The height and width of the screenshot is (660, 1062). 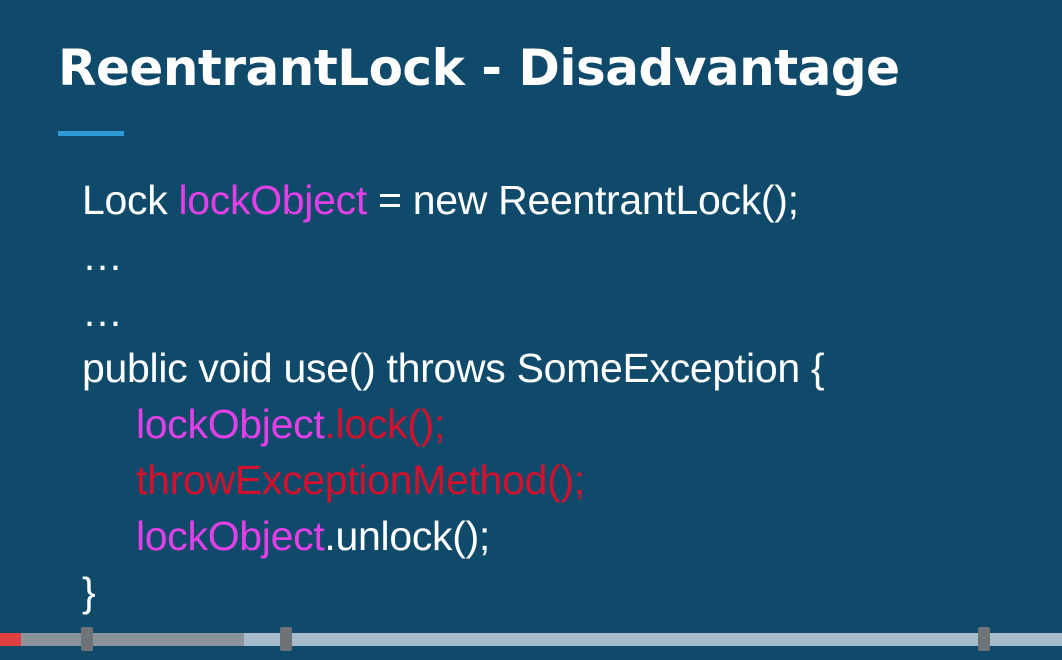 I want to click on code-unlock-call: .unlock();, so click(x=407, y=536).